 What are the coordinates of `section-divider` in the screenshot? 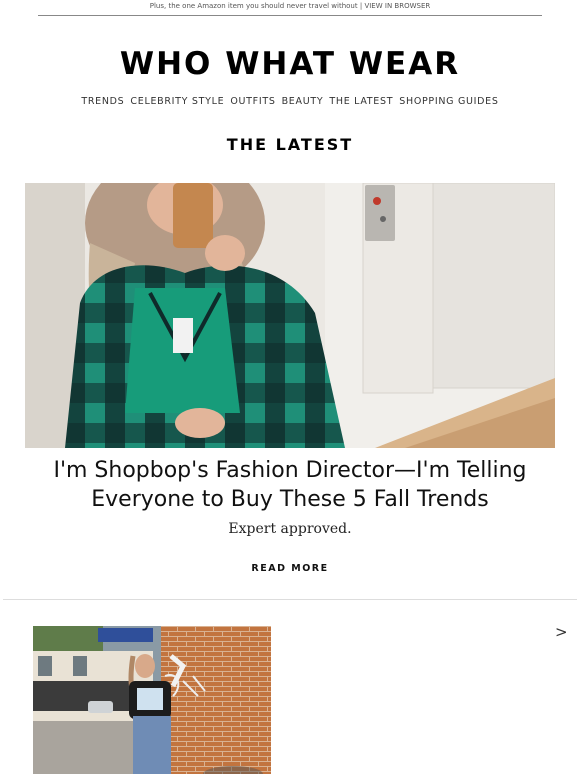 It's located at (290, 599).